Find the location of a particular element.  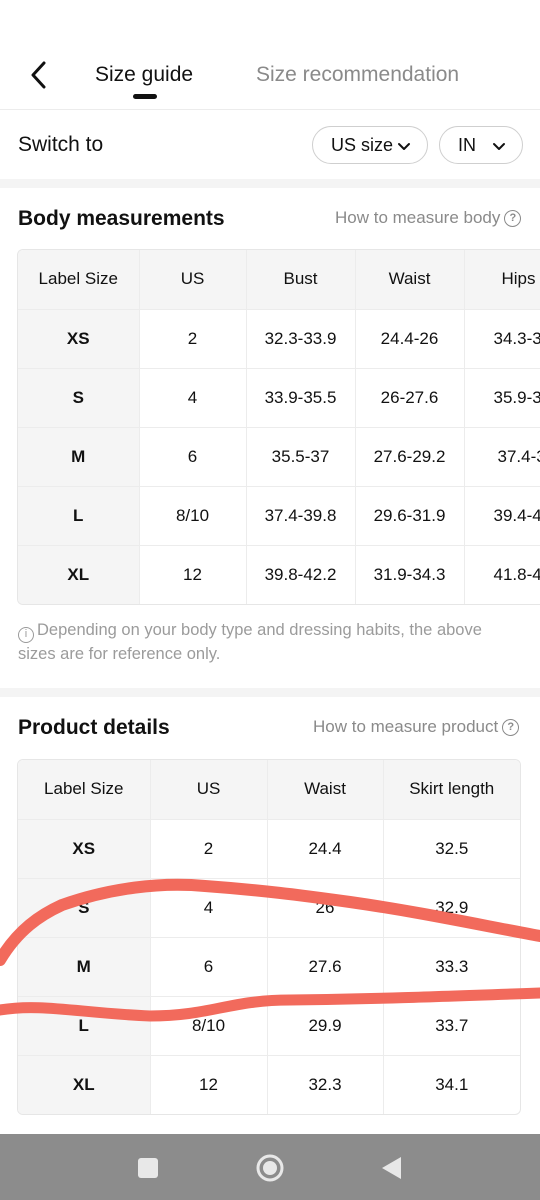

table-row: S 4 26 32.9 is located at coordinates (269, 908).